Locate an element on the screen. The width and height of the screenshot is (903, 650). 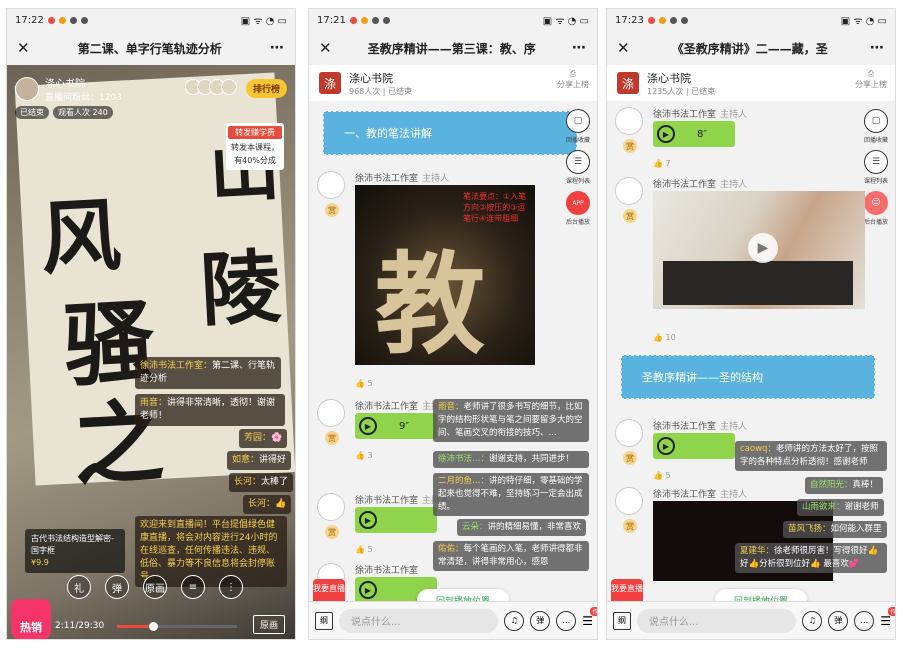
like-count: 👍 10 is located at coordinates (664, 337).